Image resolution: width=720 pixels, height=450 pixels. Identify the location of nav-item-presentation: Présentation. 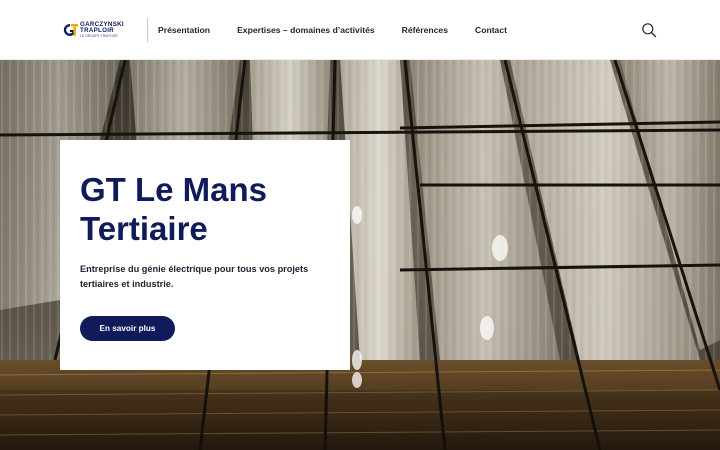
(184, 30).